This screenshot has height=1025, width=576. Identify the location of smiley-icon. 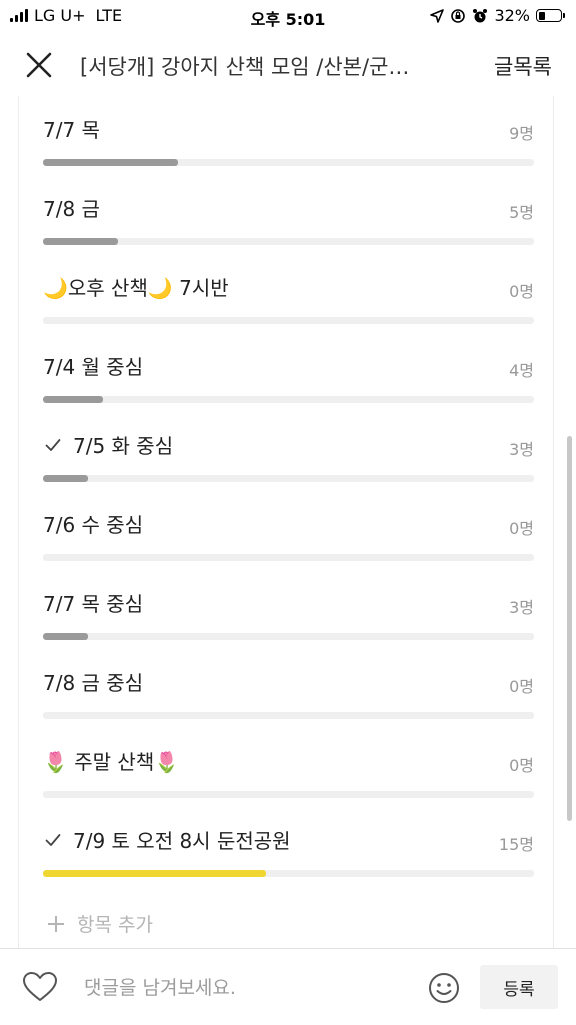
(444, 988).